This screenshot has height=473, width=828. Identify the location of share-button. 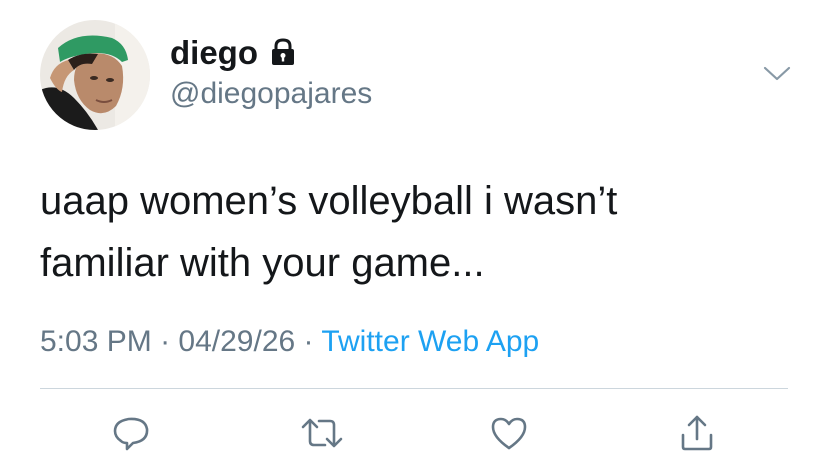
(697, 433).